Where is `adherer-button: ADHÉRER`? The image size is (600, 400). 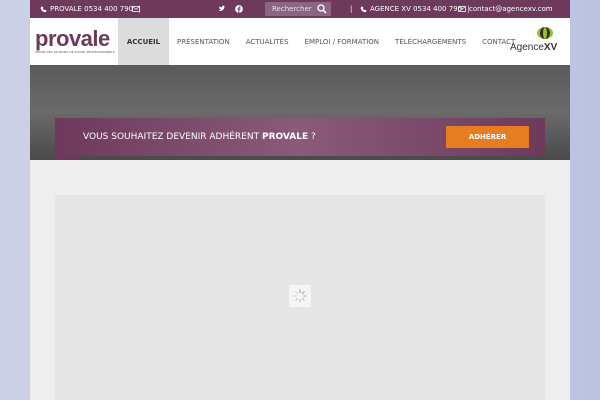 adherer-button: ADHÉRER is located at coordinates (487, 137).